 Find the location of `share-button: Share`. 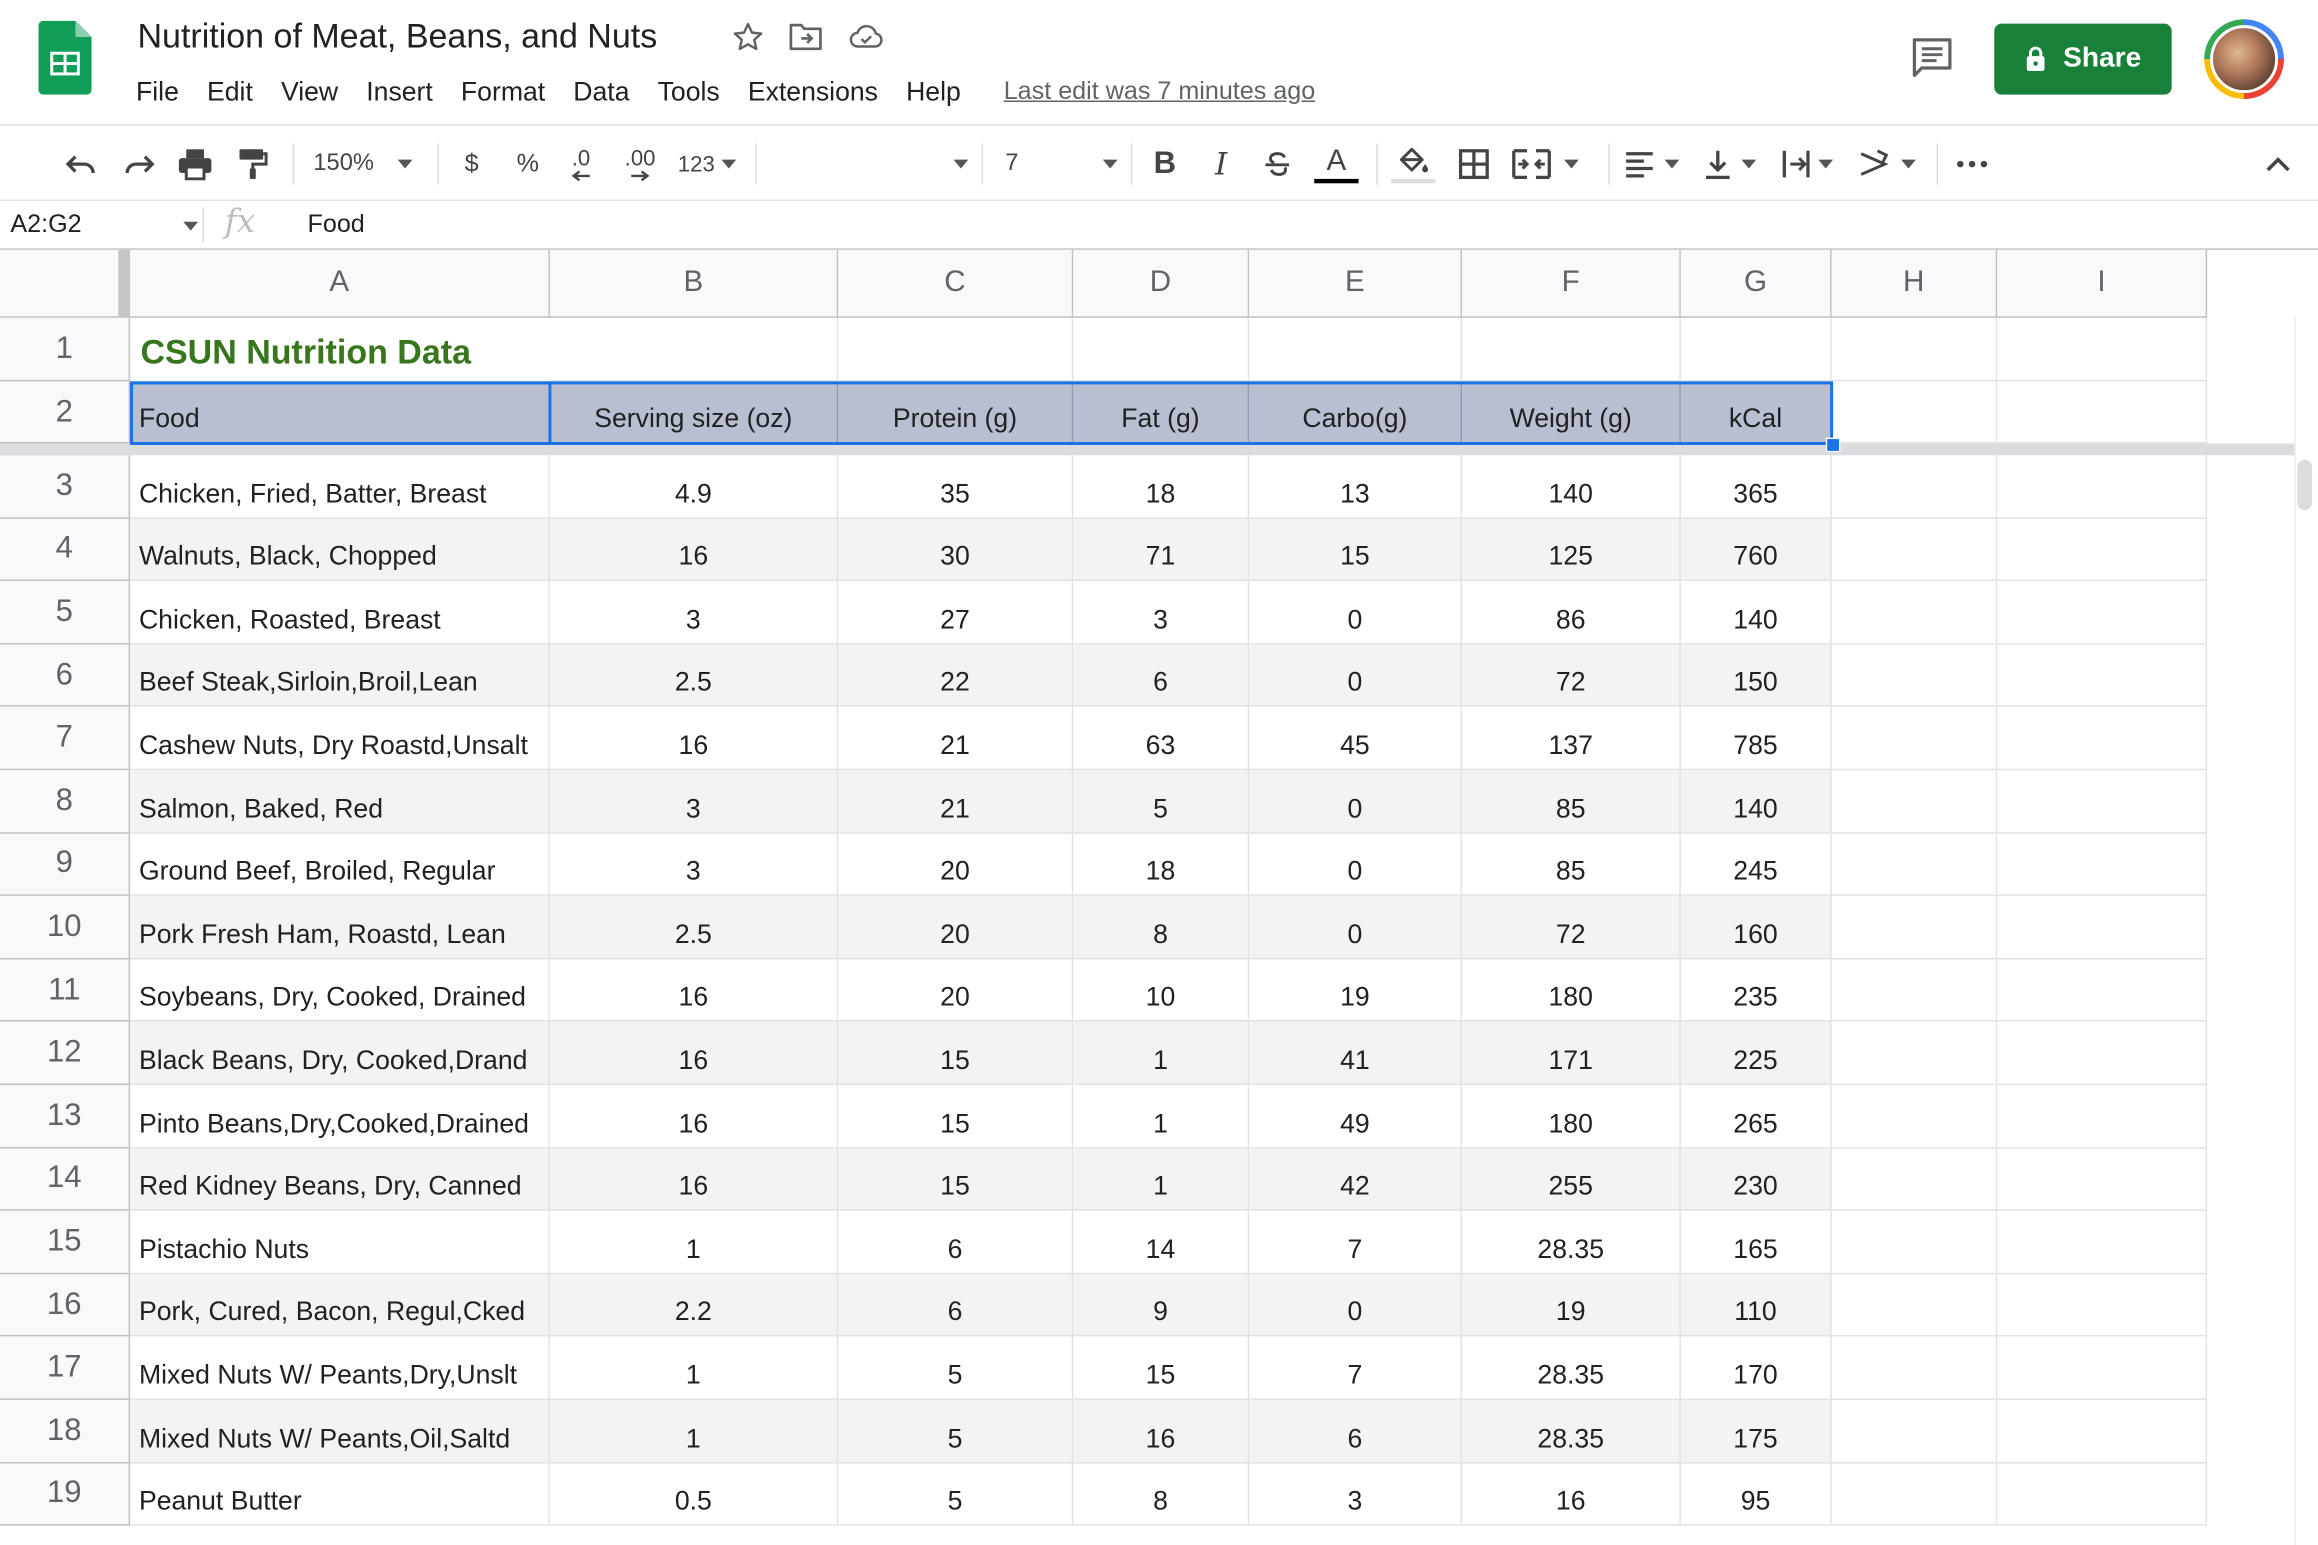

share-button: Share is located at coordinates (2083, 59).